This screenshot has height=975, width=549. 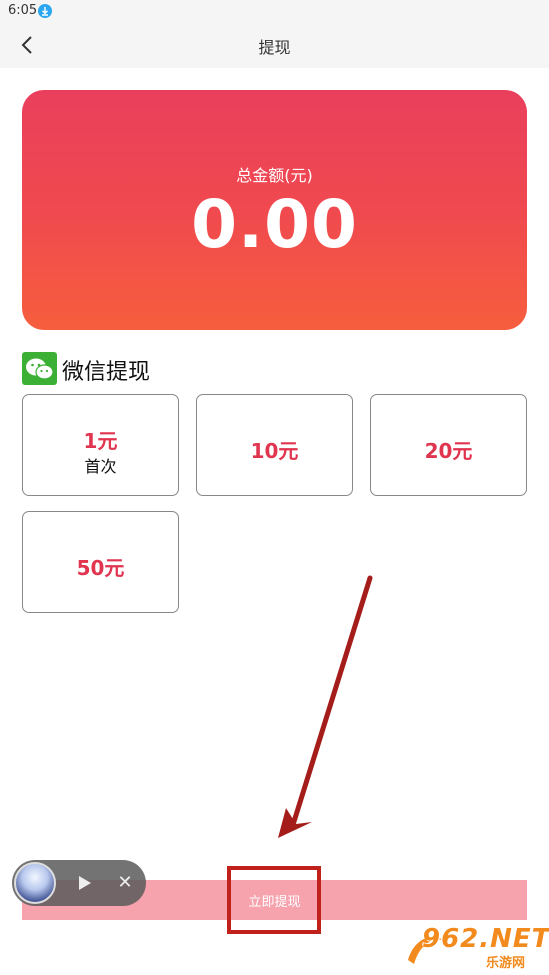 I want to click on player-avatar, so click(x=35, y=883).